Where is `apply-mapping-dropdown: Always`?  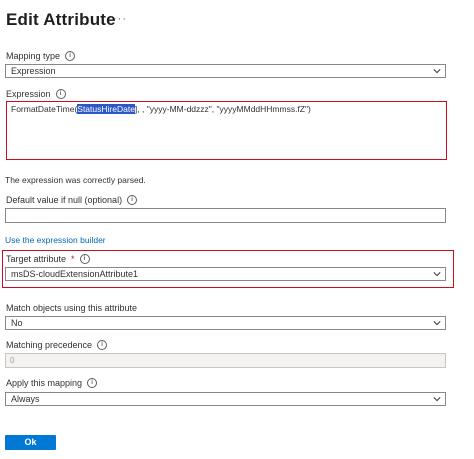 apply-mapping-dropdown: Always is located at coordinates (225, 399).